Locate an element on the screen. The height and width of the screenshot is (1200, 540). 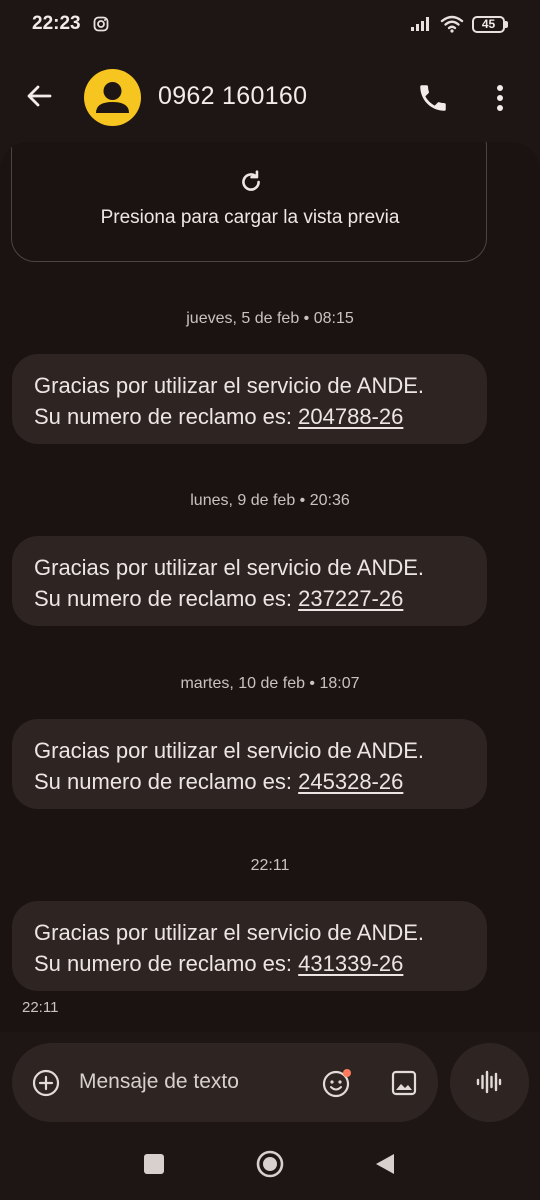
message-line: Su numero de reclamo es: 204788-26 is located at coordinates (219, 416).